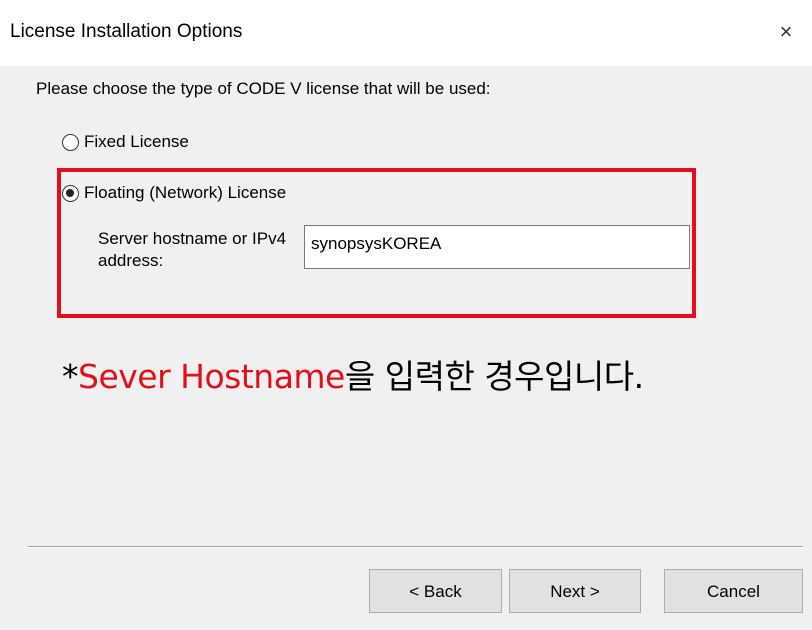  Describe the element at coordinates (497, 247) in the screenshot. I see `server-hostname-input` at that location.